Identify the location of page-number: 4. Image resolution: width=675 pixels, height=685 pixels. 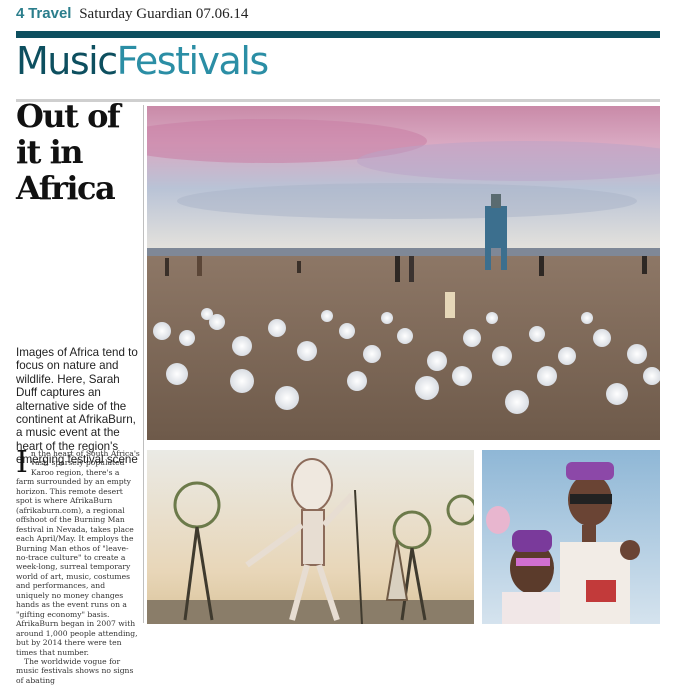
(20, 13).